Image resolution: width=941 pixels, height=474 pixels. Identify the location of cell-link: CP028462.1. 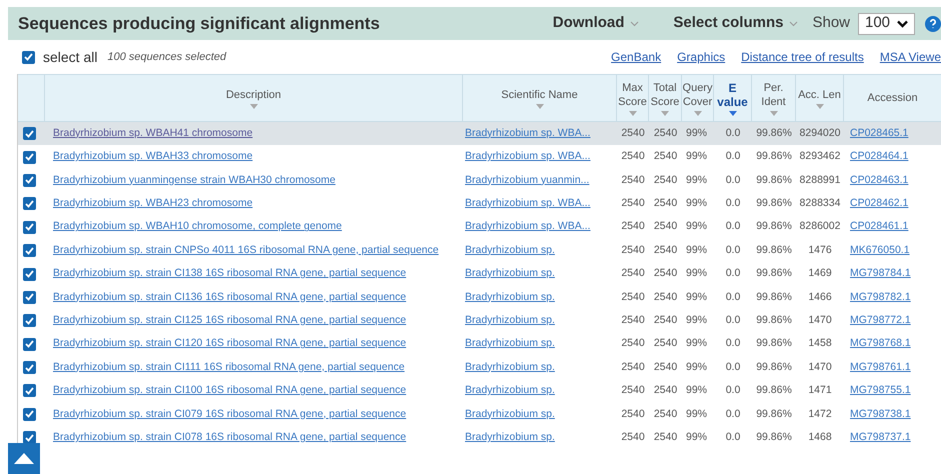
(892, 204).